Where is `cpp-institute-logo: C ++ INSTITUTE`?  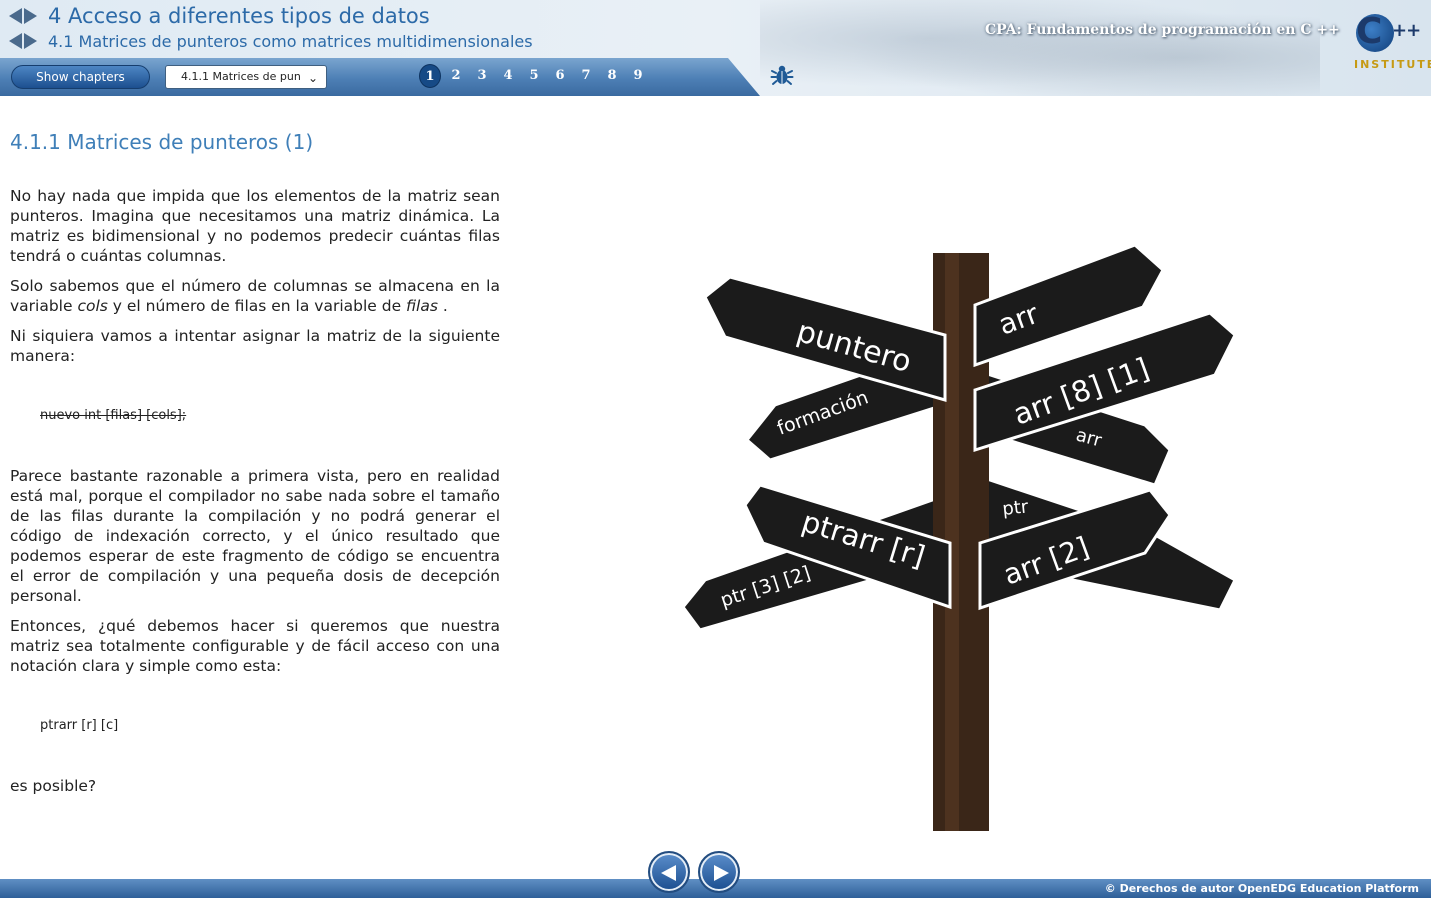 cpp-institute-logo: C ++ INSTITUTE is located at coordinates (1391, 42).